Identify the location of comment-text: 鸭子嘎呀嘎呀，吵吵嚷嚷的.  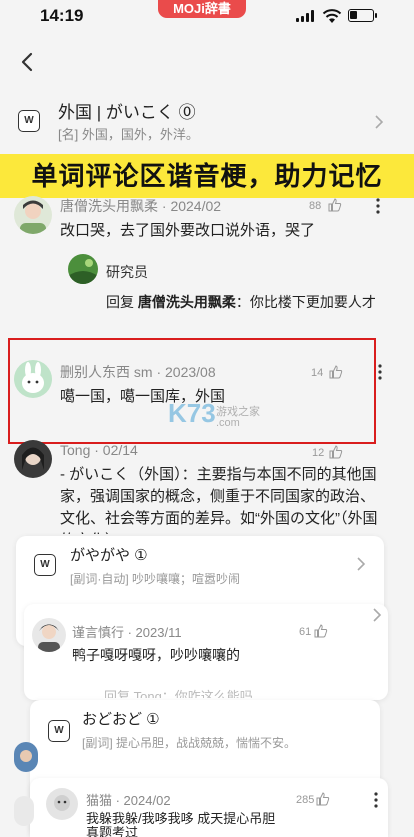
(156, 655).